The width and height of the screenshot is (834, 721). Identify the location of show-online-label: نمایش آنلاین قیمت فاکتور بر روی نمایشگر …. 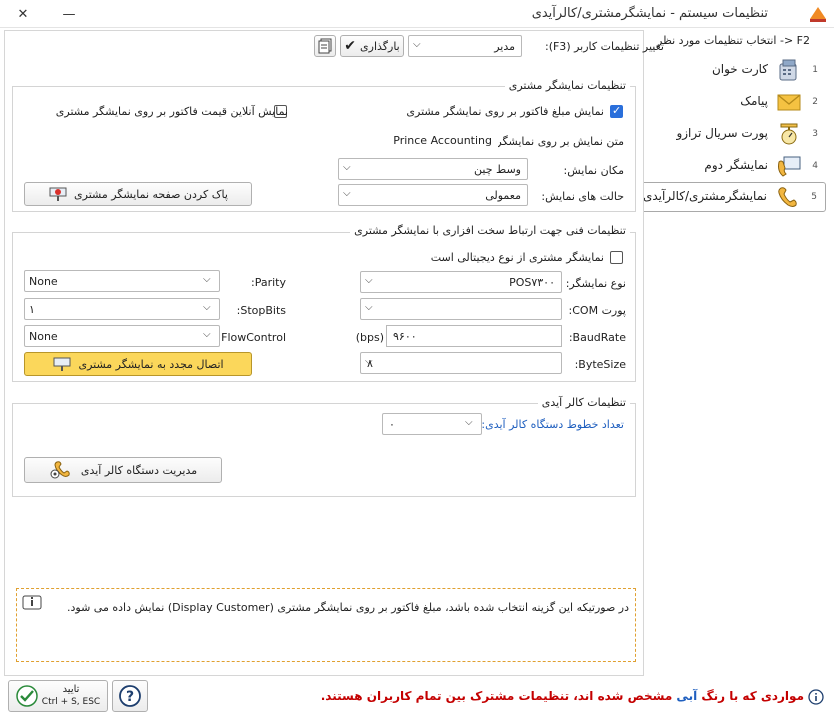
(171, 111).